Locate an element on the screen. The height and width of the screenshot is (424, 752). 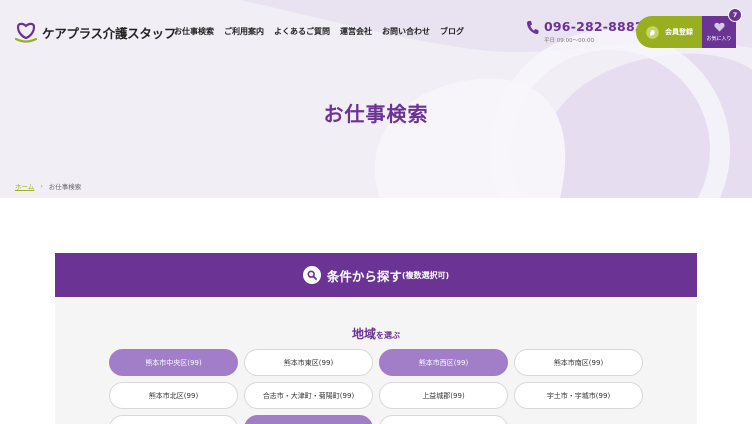
nav-faq: よくあるご質問 is located at coordinates (302, 31).